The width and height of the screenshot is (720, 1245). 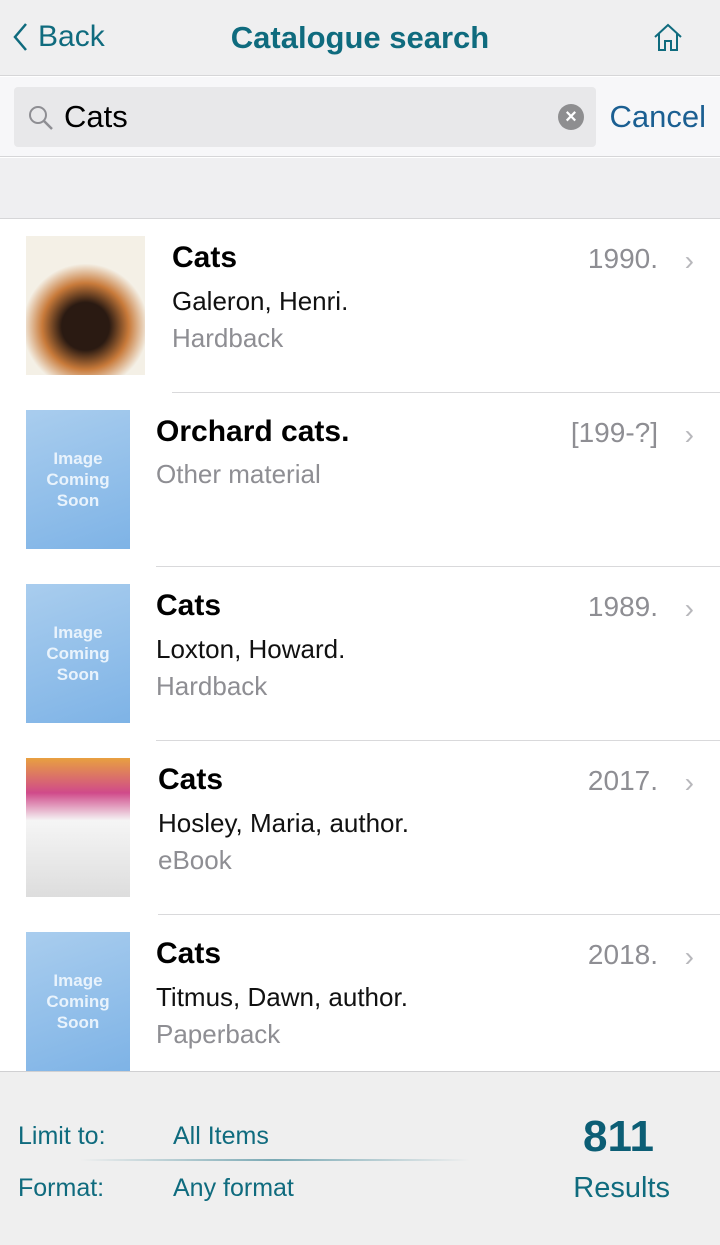 What do you see at coordinates (360, 188) in the screenshot?
I see `spacer` at bounding box center [360, 188].